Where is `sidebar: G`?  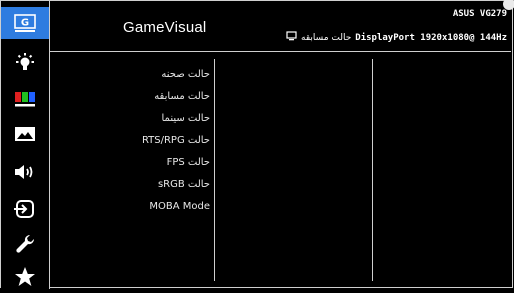 sidebar: G is located at coordinates (25, 145).